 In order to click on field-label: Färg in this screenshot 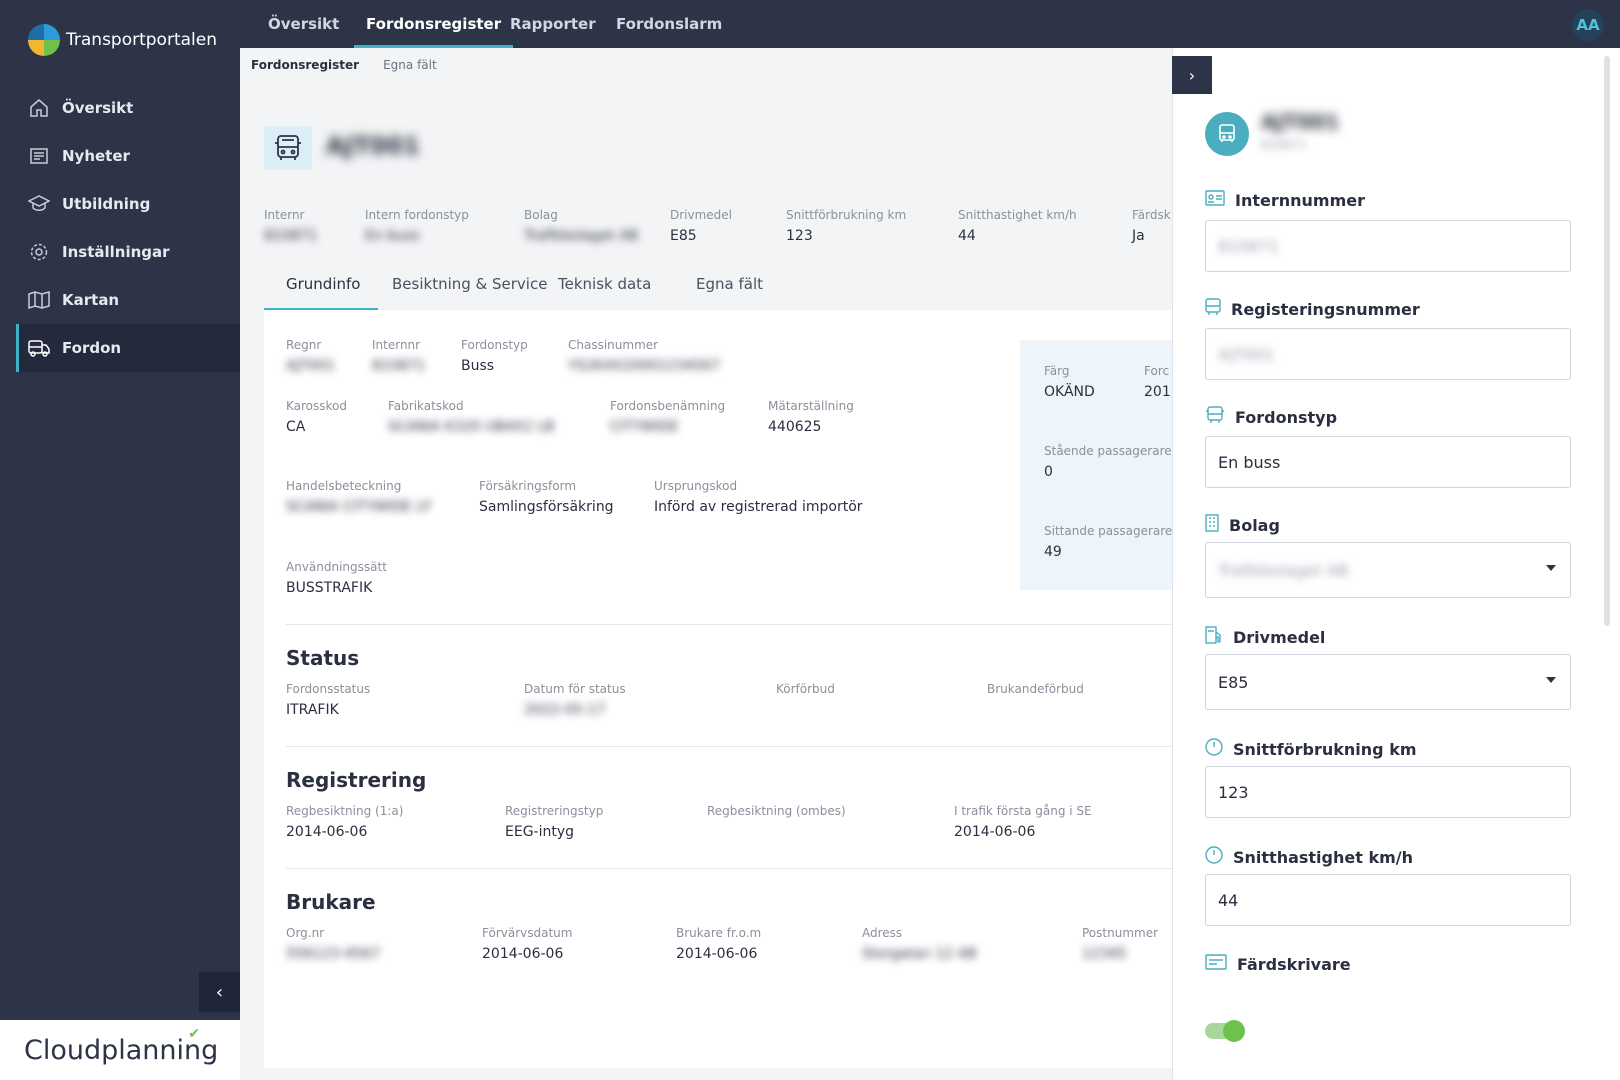, I will do `click(1057, 371)`.